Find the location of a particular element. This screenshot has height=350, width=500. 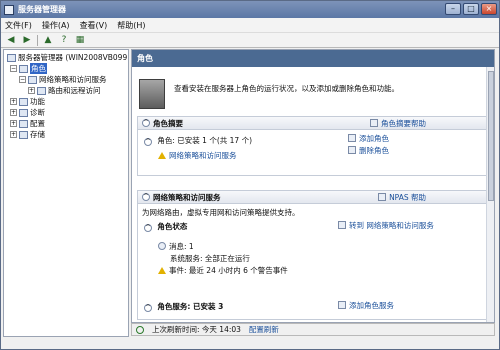

status-bar: 上次刷新时间: 今天 14:03 配置刷新 is located at coordinates (313, 329).